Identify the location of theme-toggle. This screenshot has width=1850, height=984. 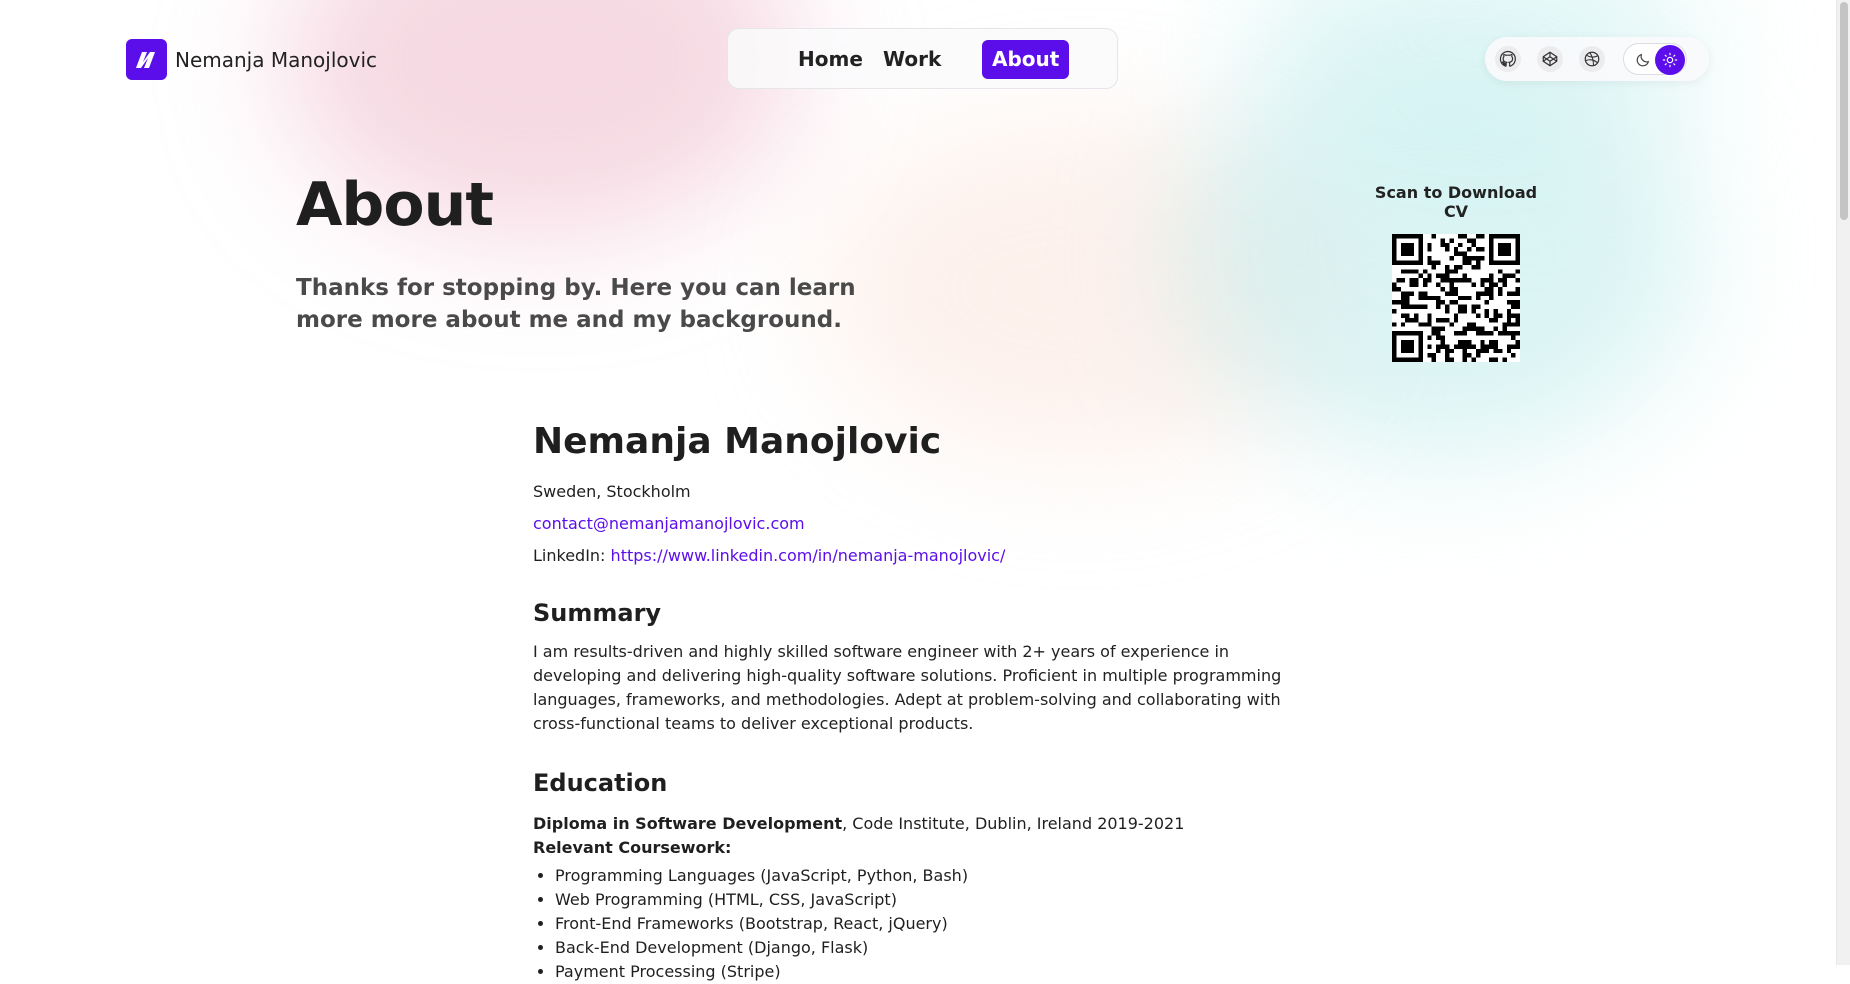
(1655, 59).